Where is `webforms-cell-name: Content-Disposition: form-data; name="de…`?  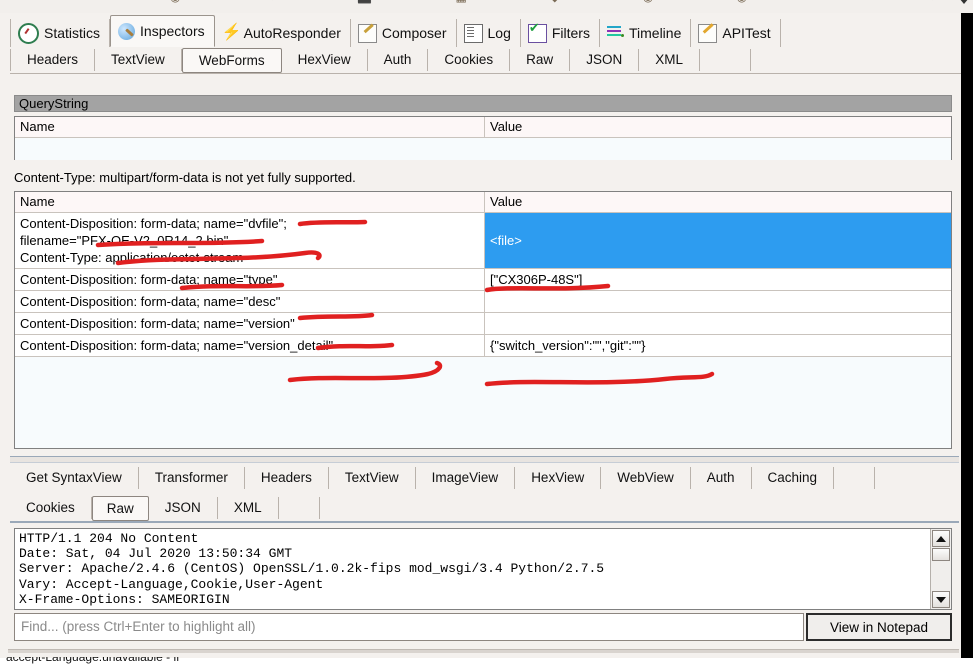
webforms-cell-name: Content-Disposition: form-data; name="de… is located at coordinates (250, 301).